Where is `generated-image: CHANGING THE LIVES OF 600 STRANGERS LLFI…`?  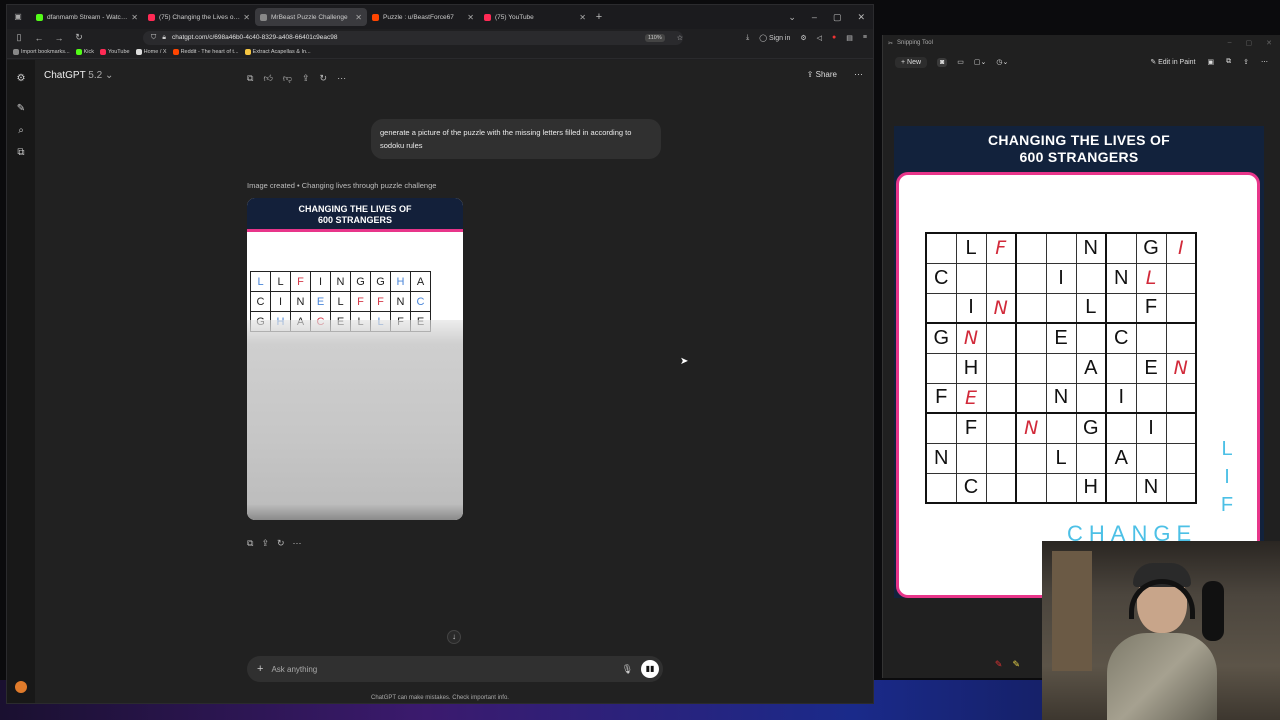
generated-image: CHANGING THE LIVES OF 600 STRANGERS LLFI… is located at coordinates (355, 359).